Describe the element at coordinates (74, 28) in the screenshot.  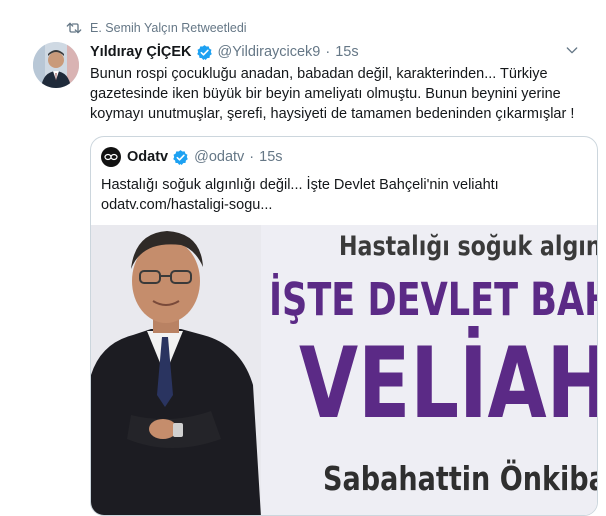
I see `retweet-icon` at that location.